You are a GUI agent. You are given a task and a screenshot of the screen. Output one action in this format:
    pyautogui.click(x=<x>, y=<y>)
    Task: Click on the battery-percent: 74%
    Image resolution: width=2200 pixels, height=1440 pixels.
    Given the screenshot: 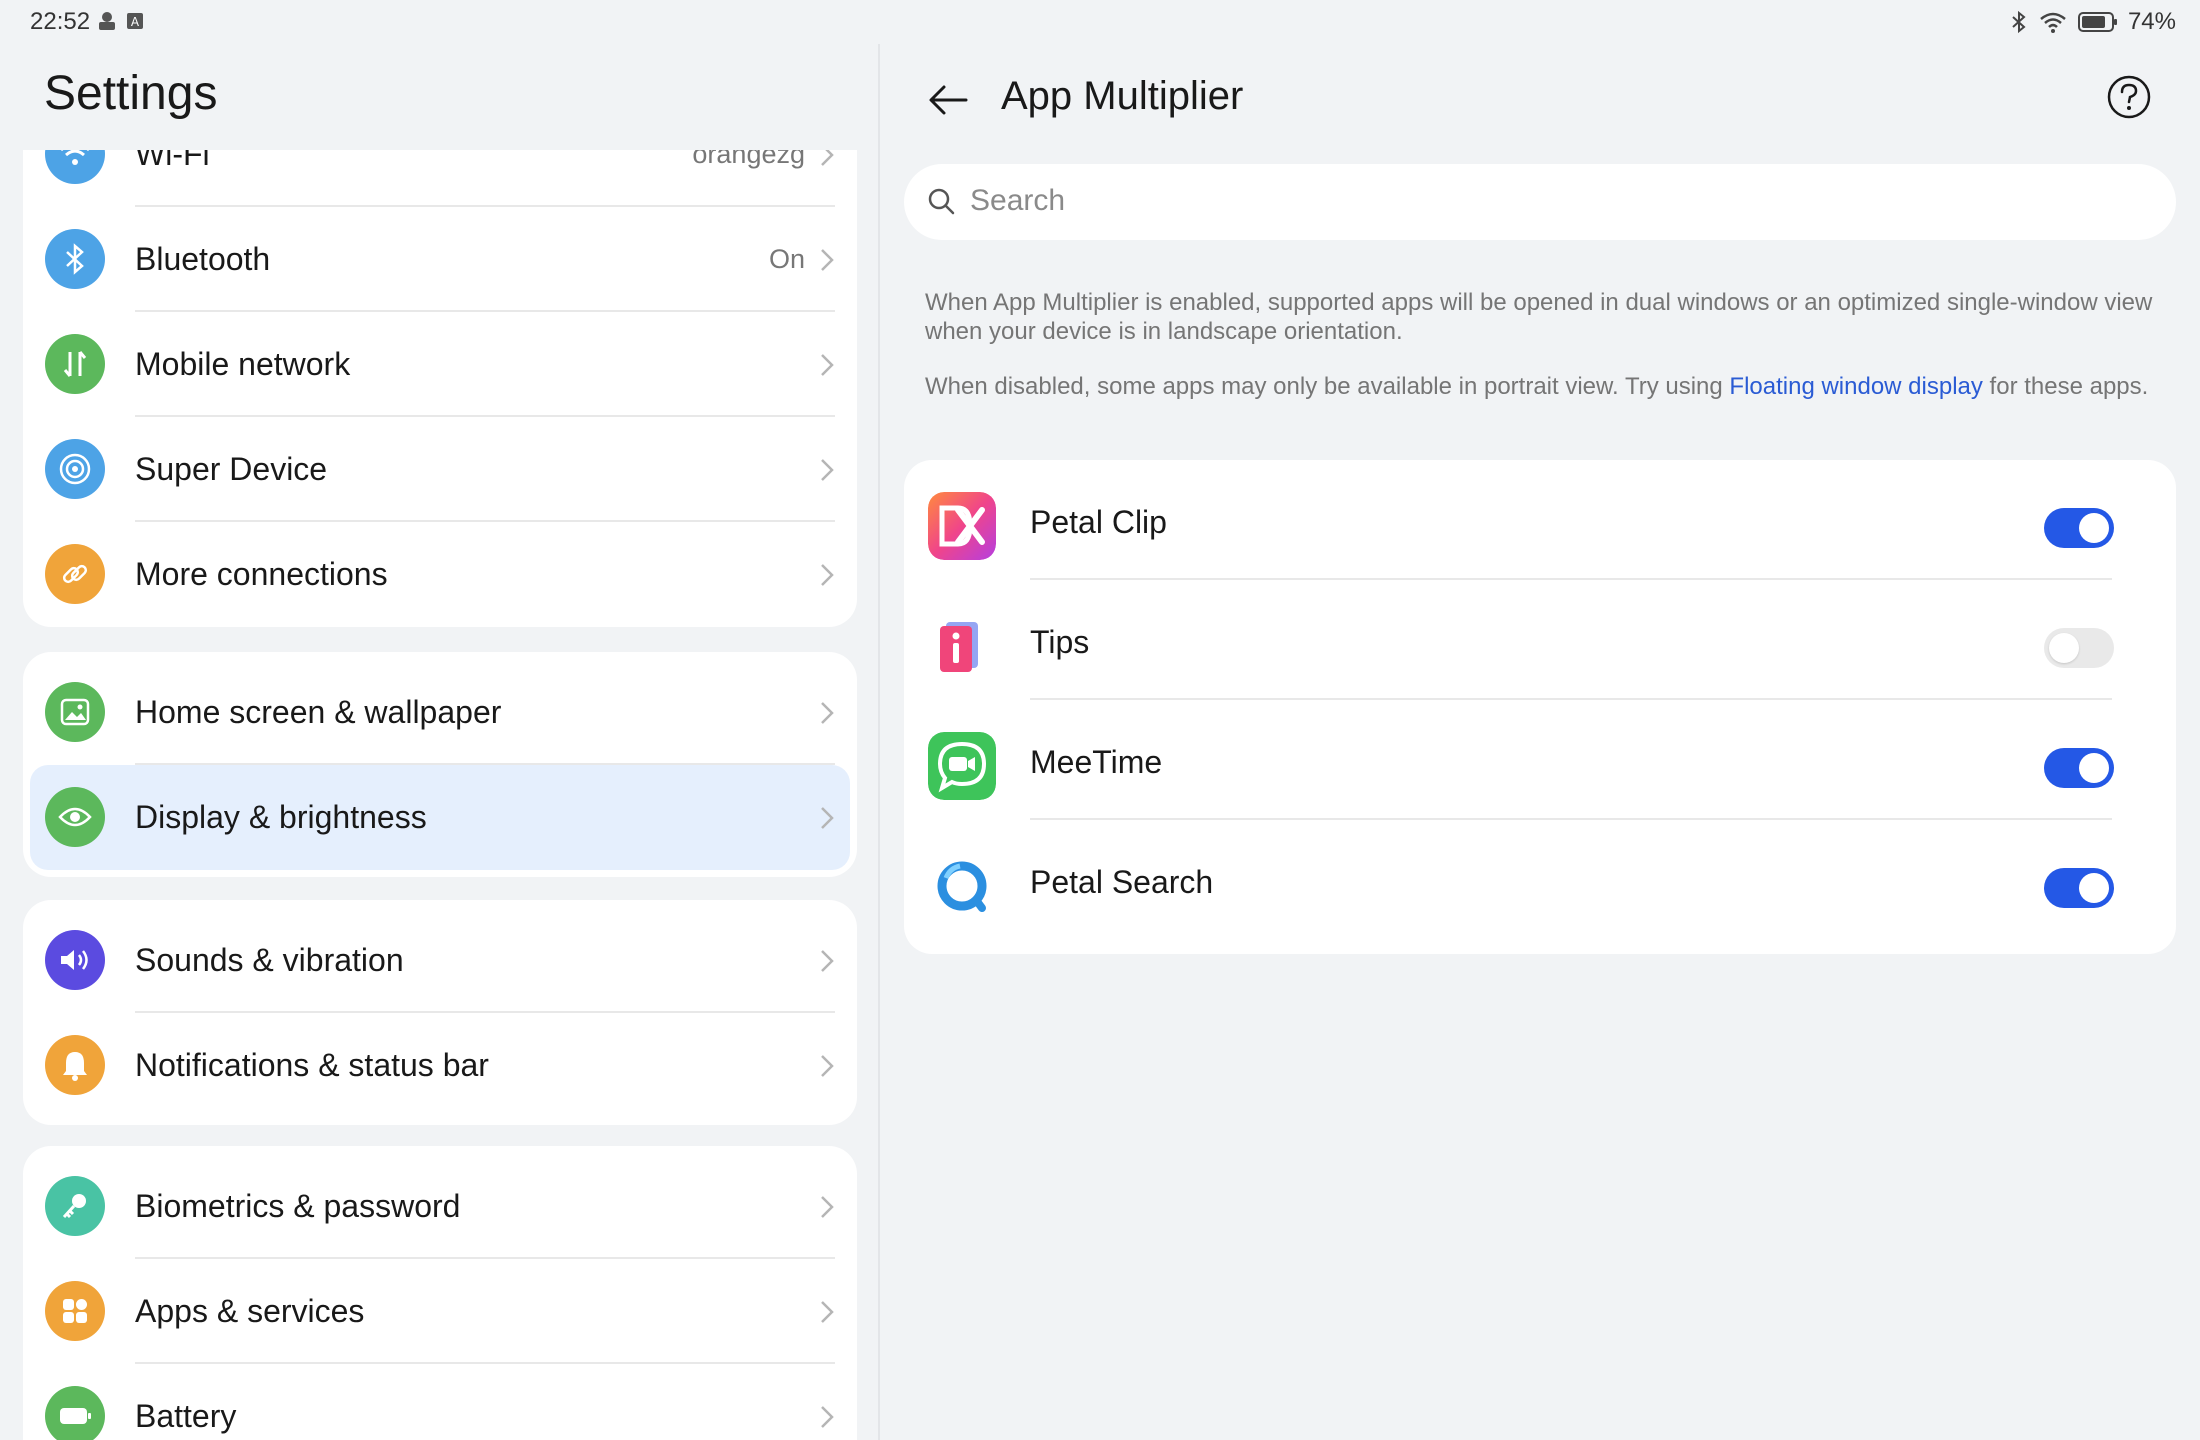 What is the action you would take?
    pyautogui.click(x=2151, y=21)
    